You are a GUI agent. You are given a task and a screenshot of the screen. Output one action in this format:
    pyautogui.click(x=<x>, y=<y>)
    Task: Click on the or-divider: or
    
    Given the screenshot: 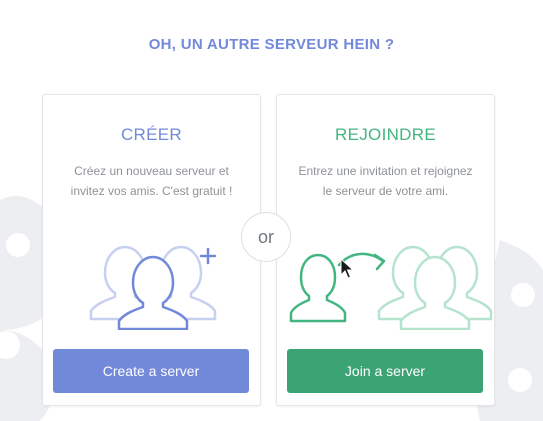 What is the action you would take?
    pyautogui.click(x=266, y=237)
    